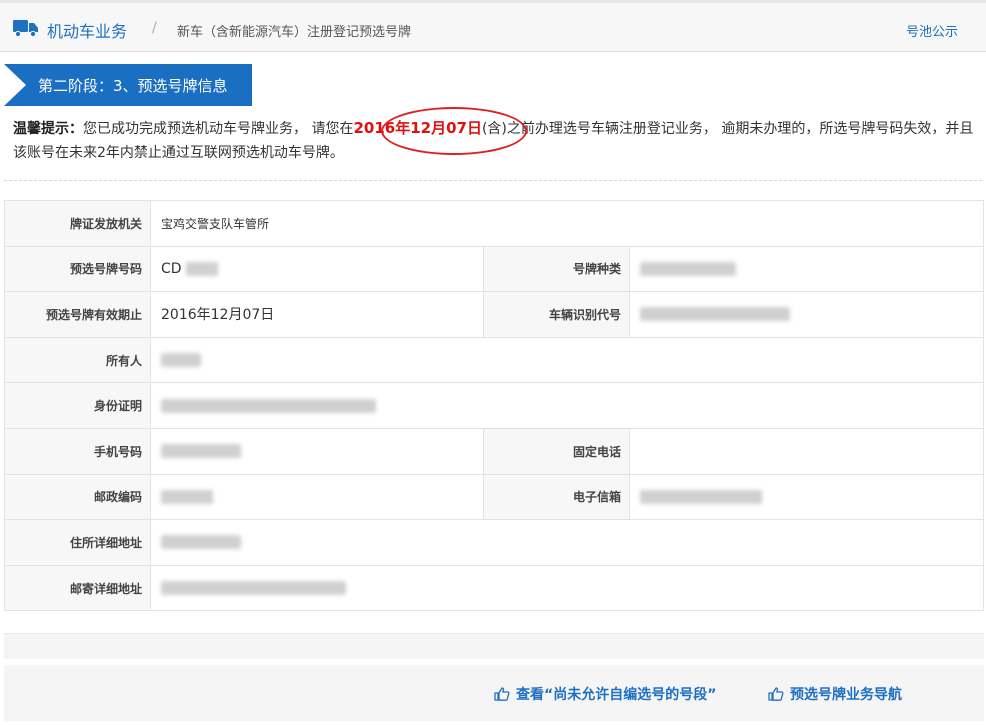 Image resolution: width=986 pixels, height=725 pixels. What do you see at coordinates (218, 129) in the screenshot?
I see `notice-text-1: 您已成功完成预选机动车号牌业务， 请您在` at bounding box center [218, 129].